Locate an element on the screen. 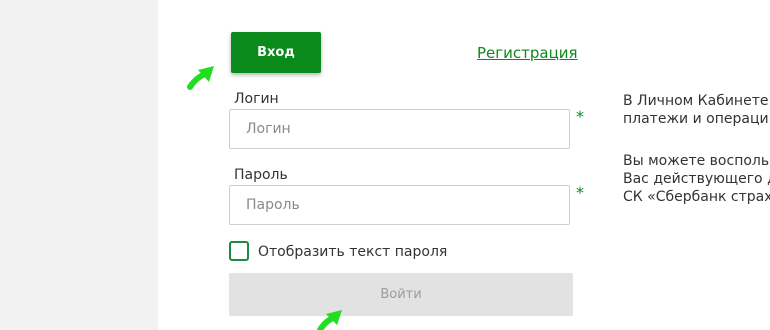 This screenshot has width=770, height=330. submit-button: Войти is located at coordinates (401, 294).